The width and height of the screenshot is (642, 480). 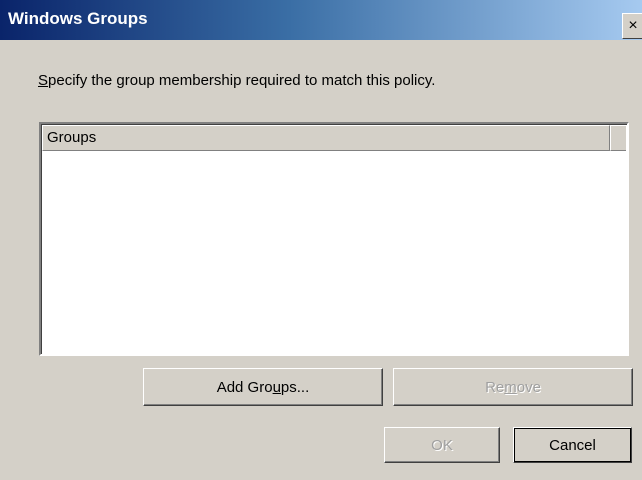 What do you see at coordinates (321, 20) in the screenshot?
I see `title-bar: Windows Groups ×` at bounding box center [321, 20].